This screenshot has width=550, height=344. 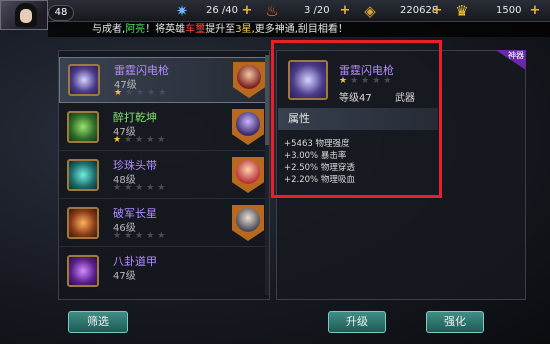 I want to click on top-bar: ✷ 26 /40 + ♨ 3 /20 + ◈ 220628 + ♛ 1500 +, so click(x=275, y=11).